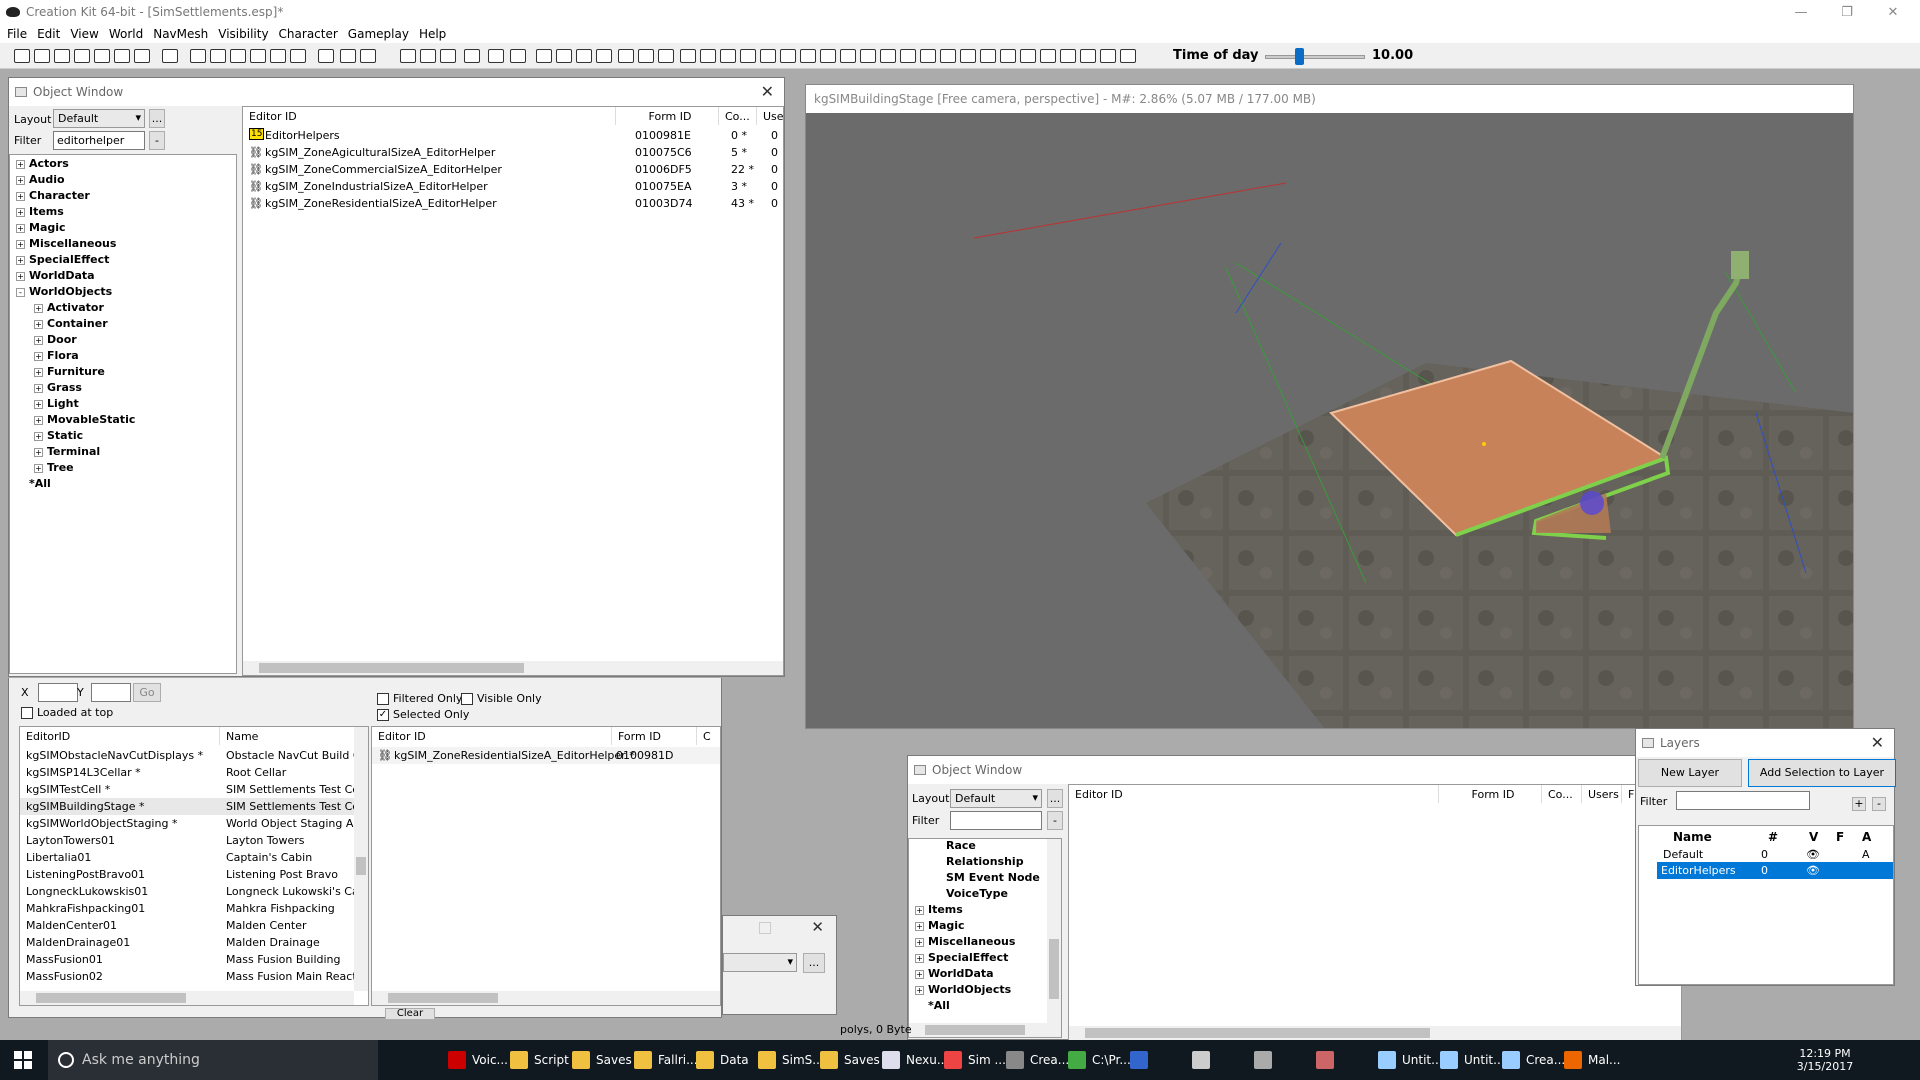  I want to click on tree-item: + Furniture, so click(69, 371).